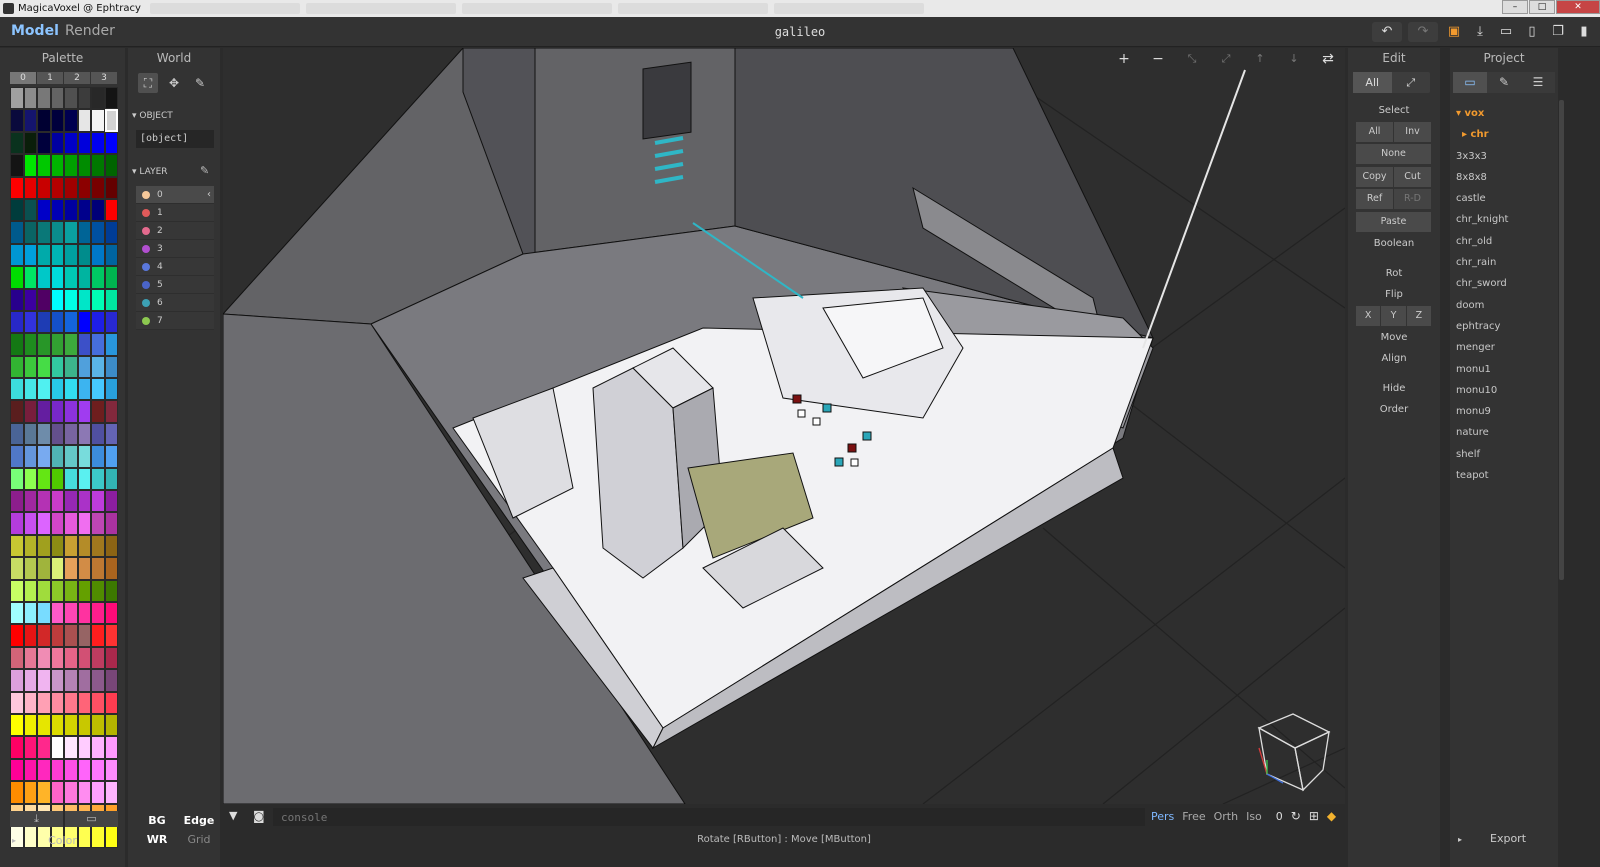 This screenshot has height=867, width=1600. What do you see at coordinates (175, 303) in the screenshot?
I see `layer-row: 6` at bounding box center [175, 303].